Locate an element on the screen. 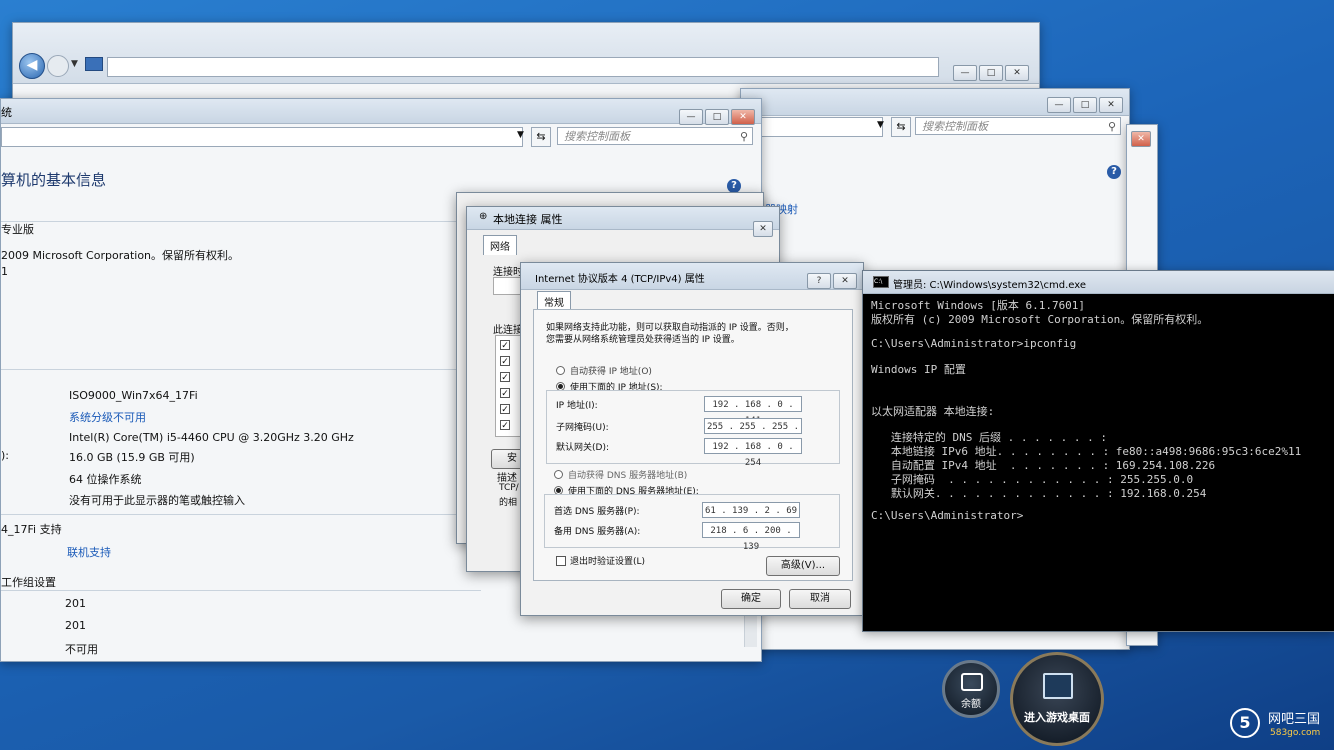  alternate-dns-input: 218 . 6 . 200 . 139 is located at coordinates (751, 537).